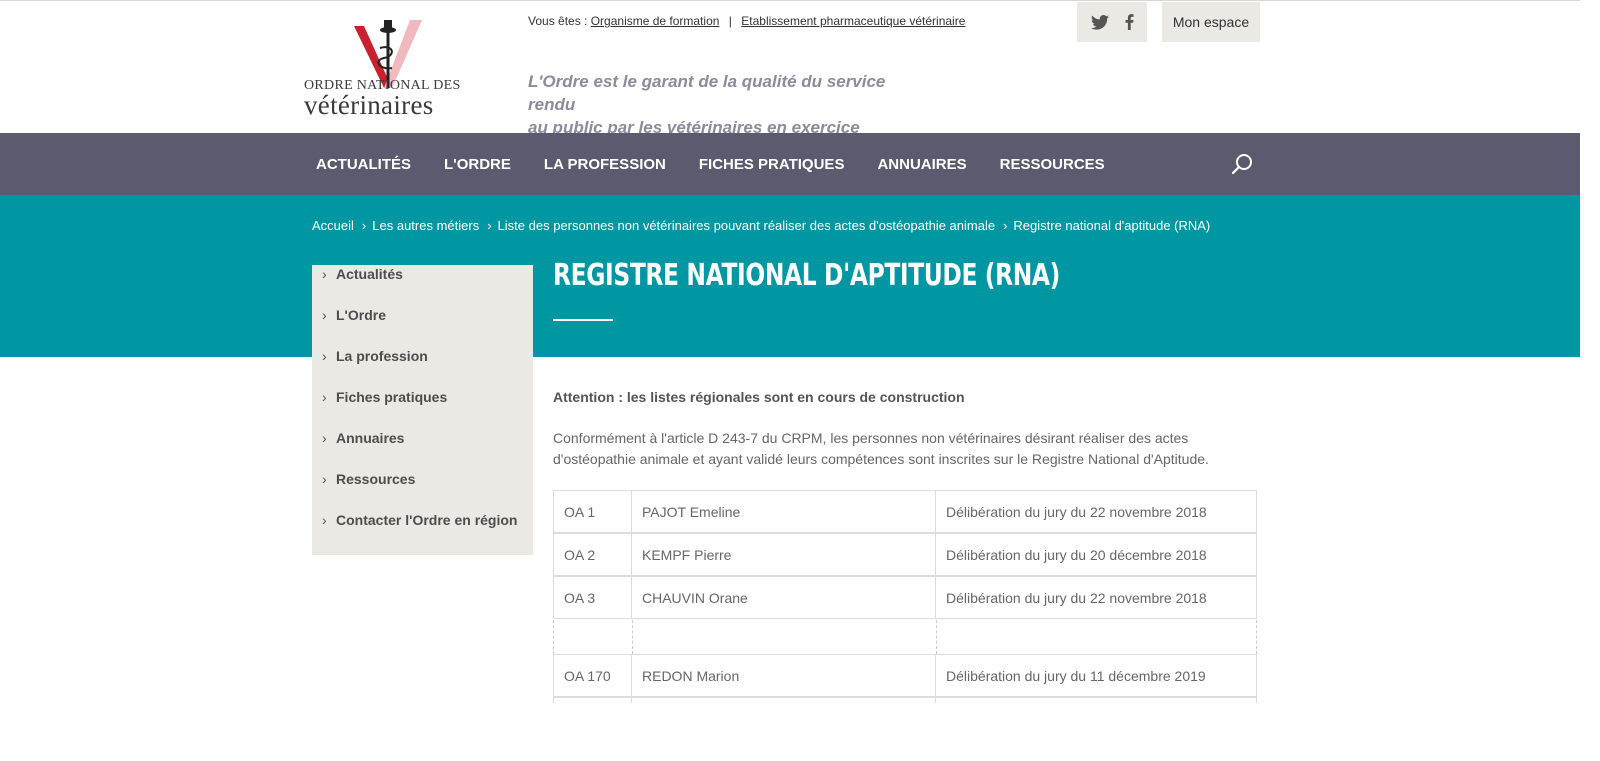 The width and height of the screenshot is (1600, 761). Describe the element at coordinates (382, 356) in the screenshot. I see `sidebar-item-label: La profession` at that location.